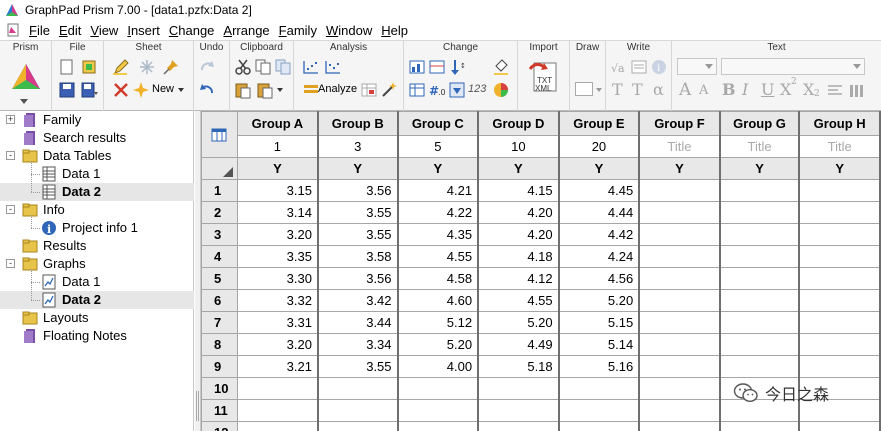 The width and height of the screenshot is (881, 431). I want to click on menu-family: Family, so click(299, 30).